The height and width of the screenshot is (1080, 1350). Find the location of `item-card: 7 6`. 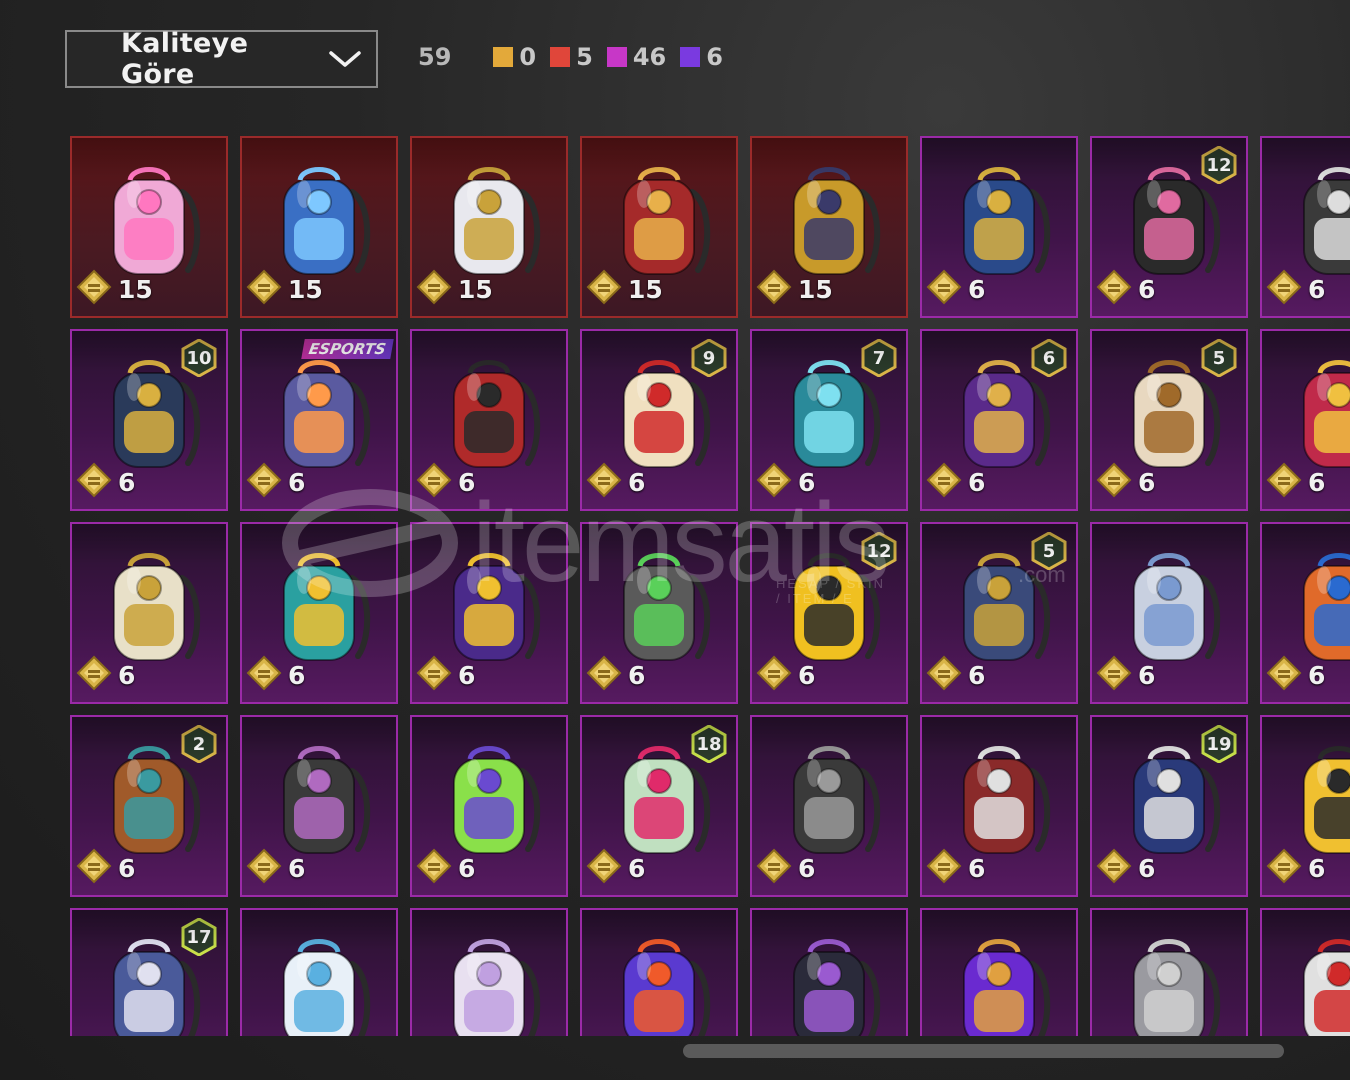

item-card: 7 6 is located at coordinates (829, 420).